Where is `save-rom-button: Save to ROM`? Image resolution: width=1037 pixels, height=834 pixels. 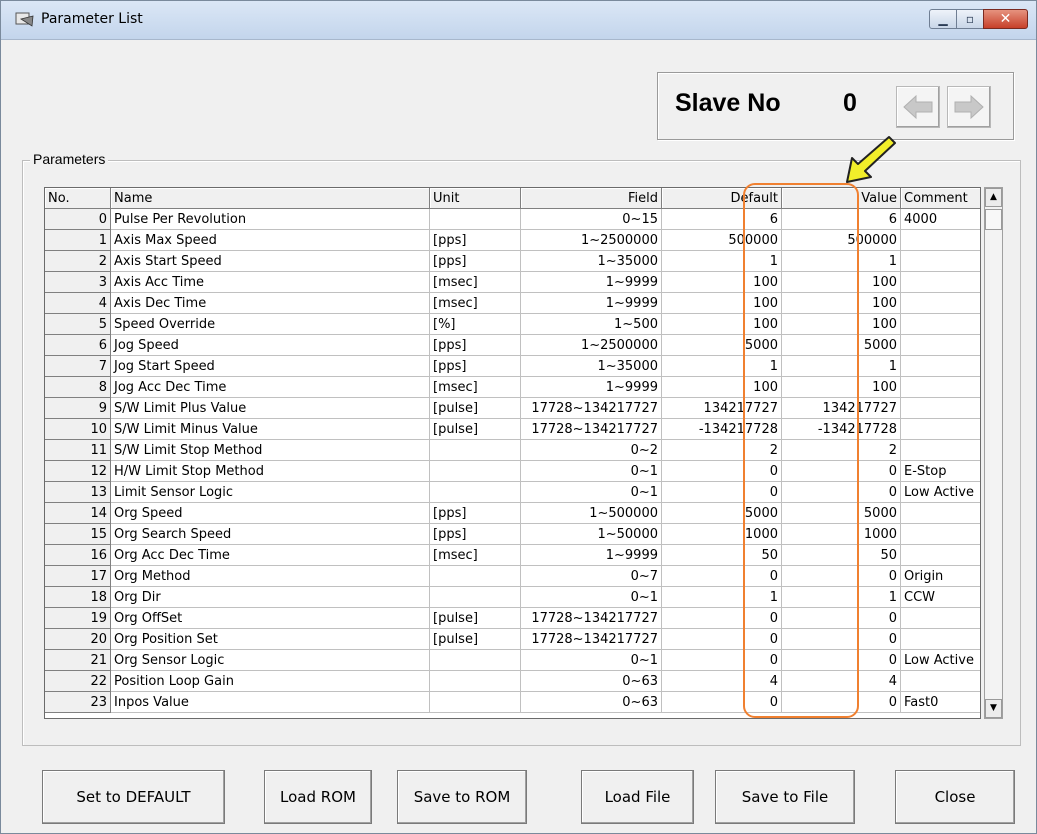 save-rom-button: Save to ROM is located at coordinates (462, 797).